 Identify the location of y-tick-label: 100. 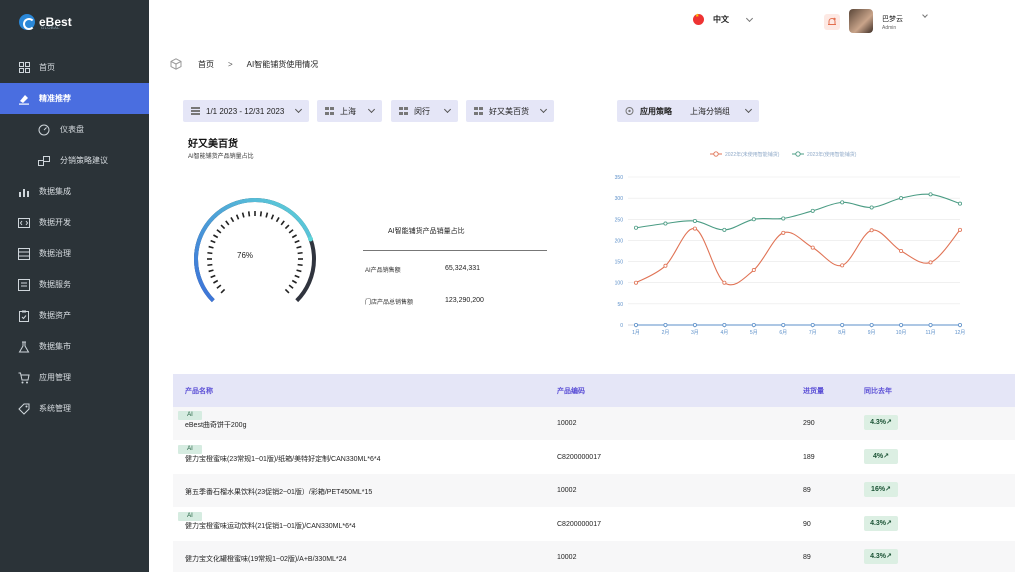
(619, 284).